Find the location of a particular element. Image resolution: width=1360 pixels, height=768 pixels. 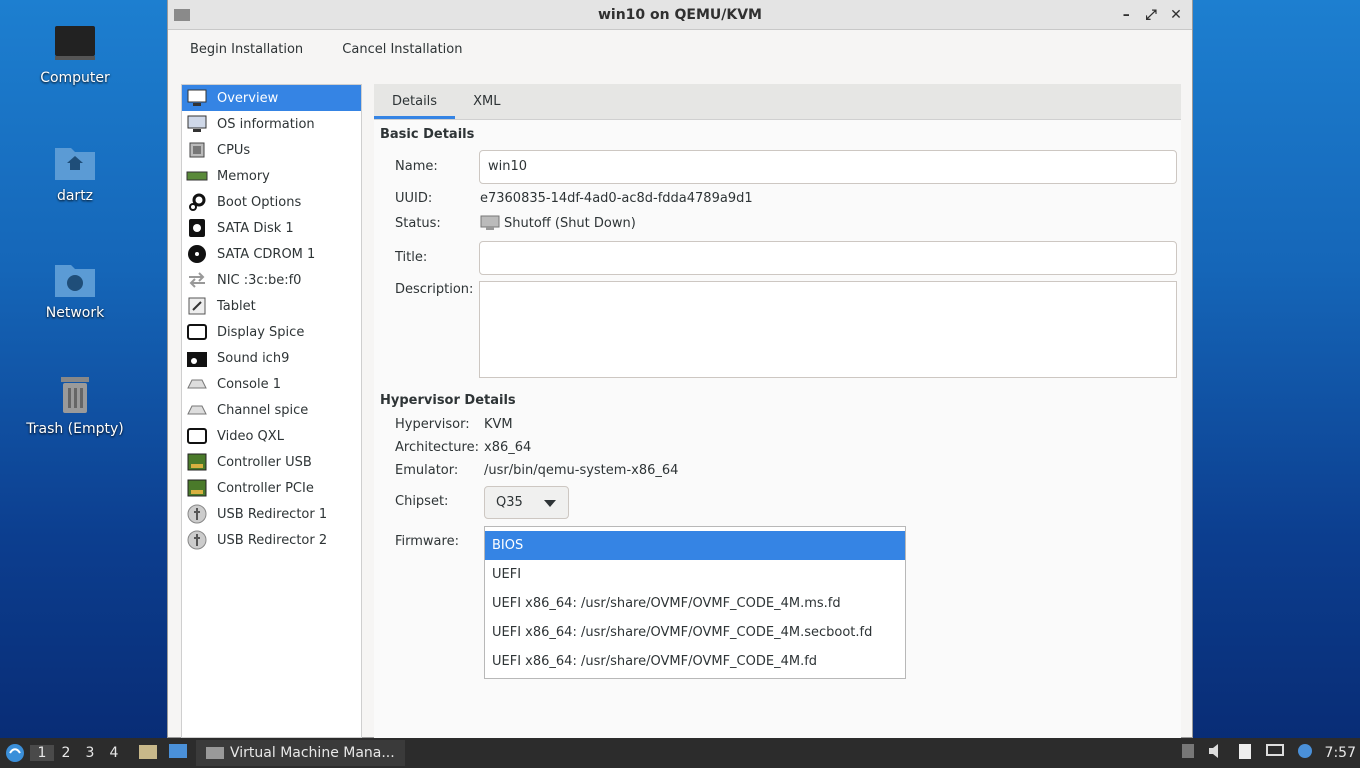

taskbar: 1 2 3 4 Virtual Machine Mana... 7:57 is located at coordinates (680, 753).